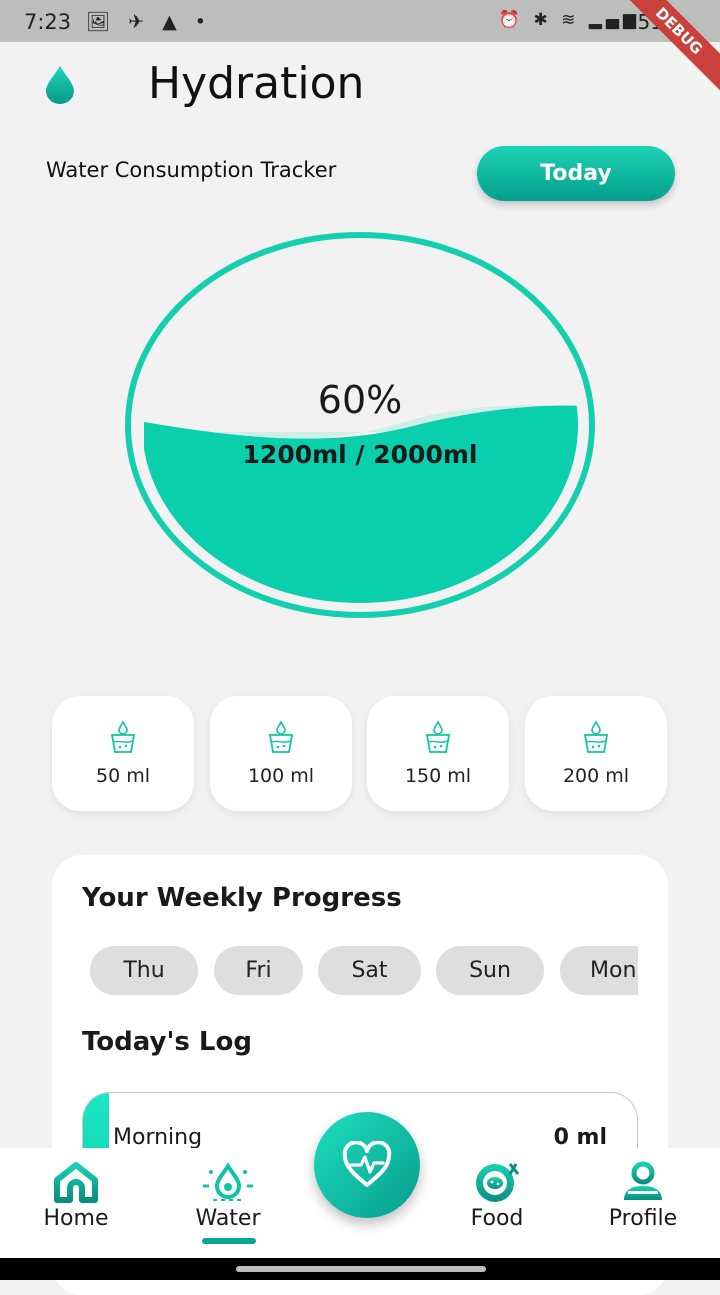 Image resolution: width=720 pixels, height=1295 pixels. Describe the element at coordinates (643, 1180) in the screenshot. I see `profile-icon` at that location.